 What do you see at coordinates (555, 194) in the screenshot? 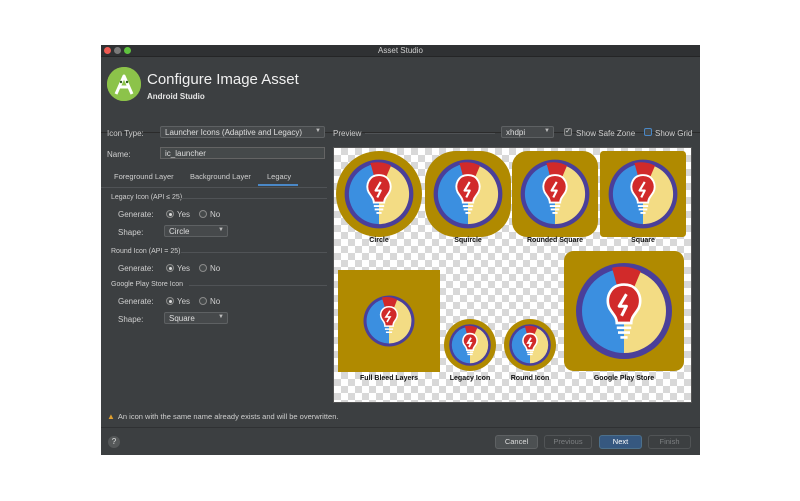
I see `rounded-square-icon-preview` at bounding box center [555, 194].